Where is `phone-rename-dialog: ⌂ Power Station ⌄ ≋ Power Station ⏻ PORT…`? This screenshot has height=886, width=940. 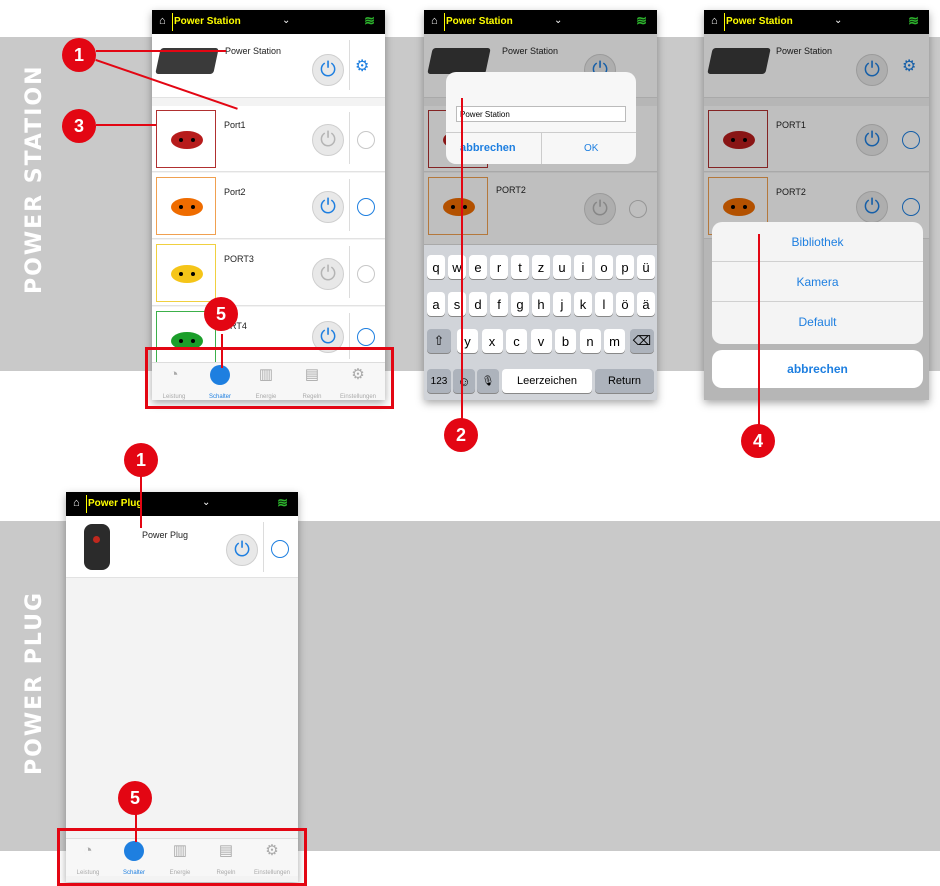 phone-rename-dialog: ⌂ Power Station ⌄ ≋ Power Station ⏻ PORT… is located at coordinates (540, 205).